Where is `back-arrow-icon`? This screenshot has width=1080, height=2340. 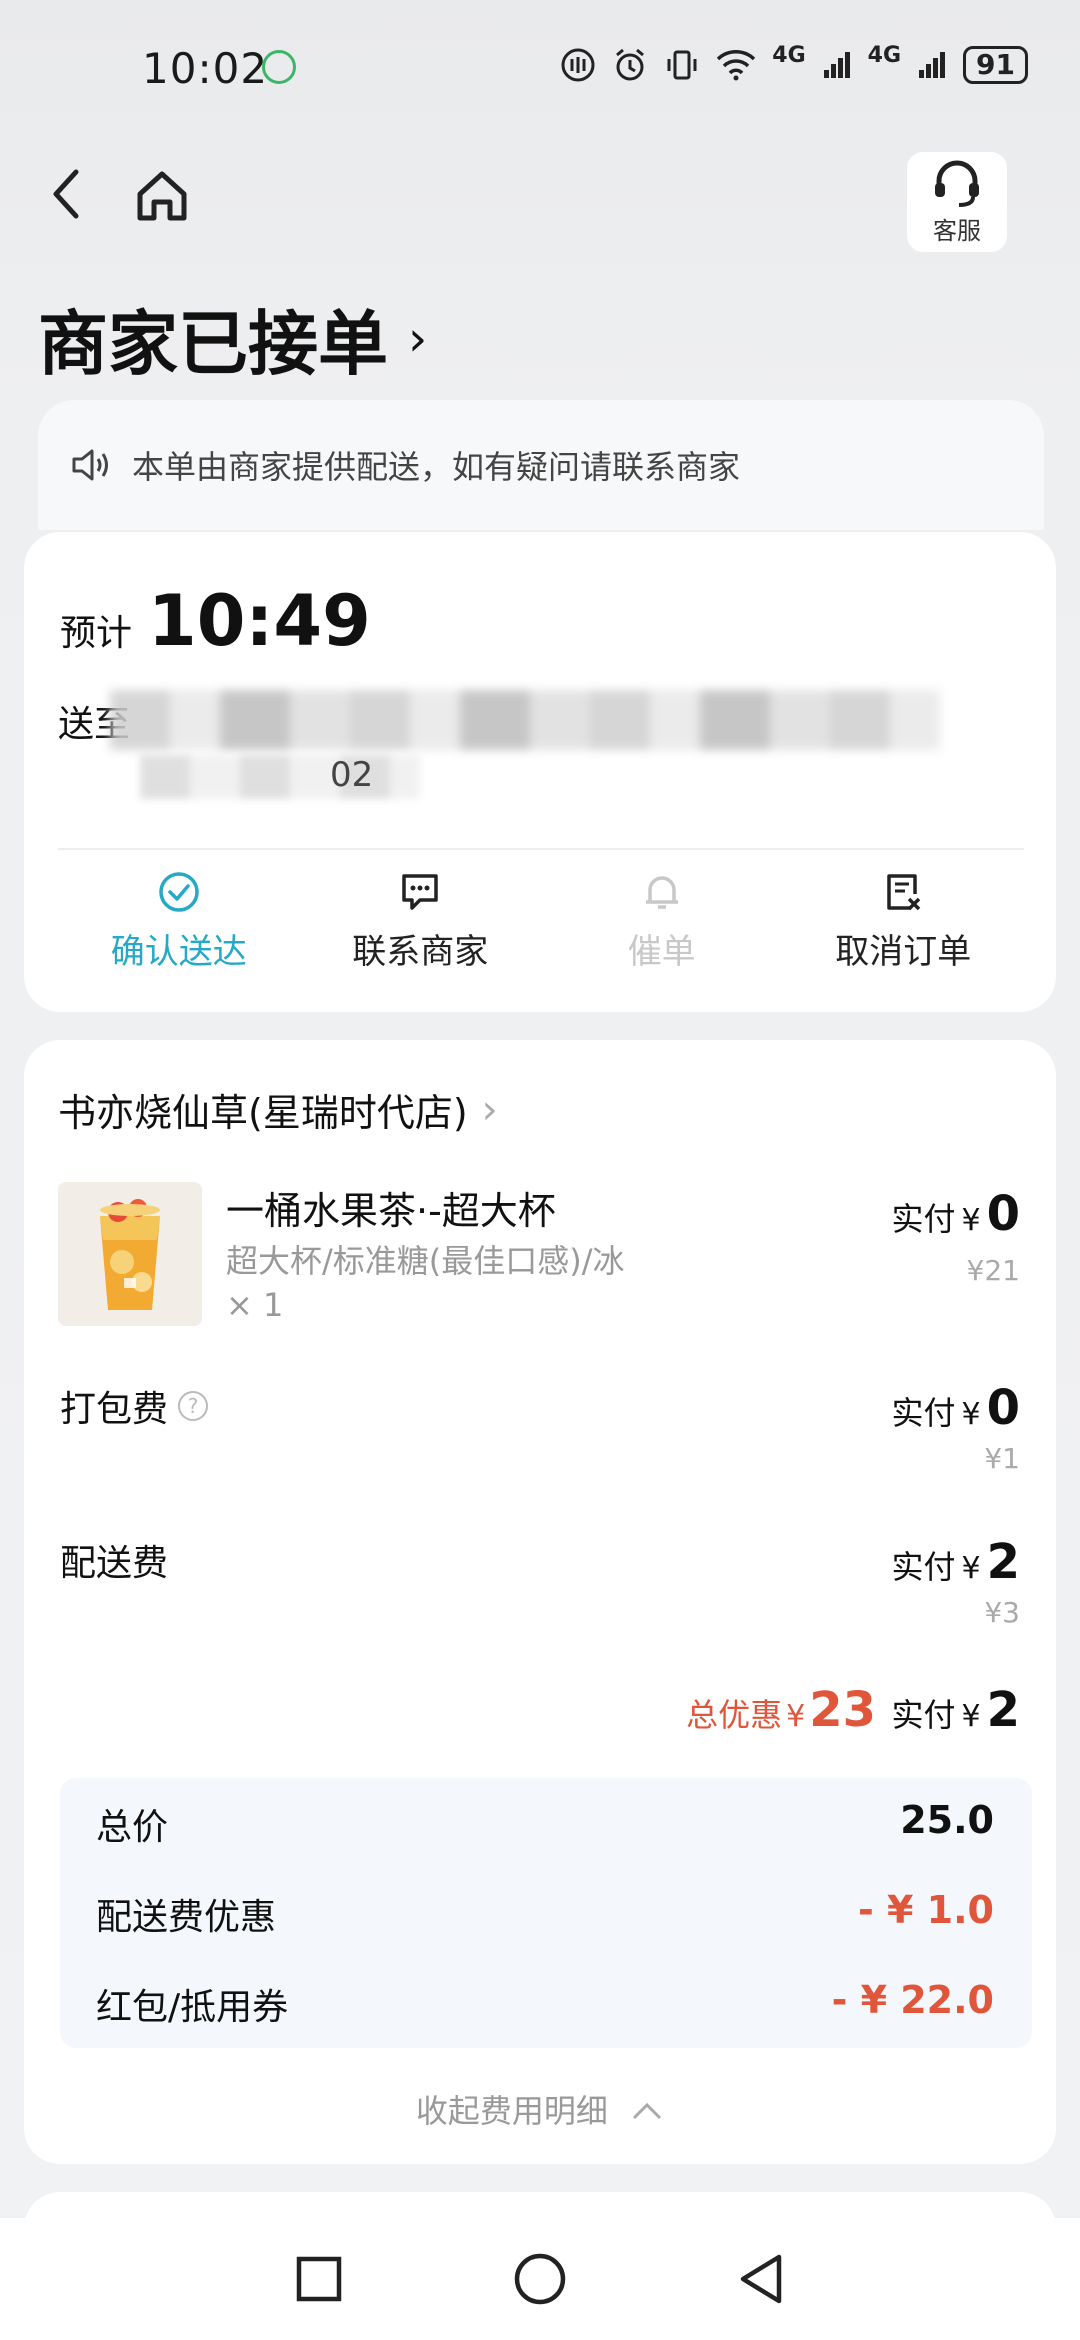
back-arrow-icon is located at coordinates (66, 194).